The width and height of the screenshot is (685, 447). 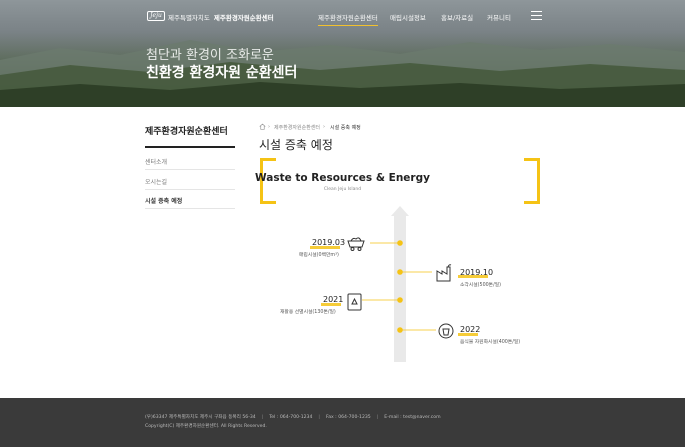 What do you see at coordinates (333, 299) in the screenshot?
I see `event-year: 2021` at bounding box center [333, 299].